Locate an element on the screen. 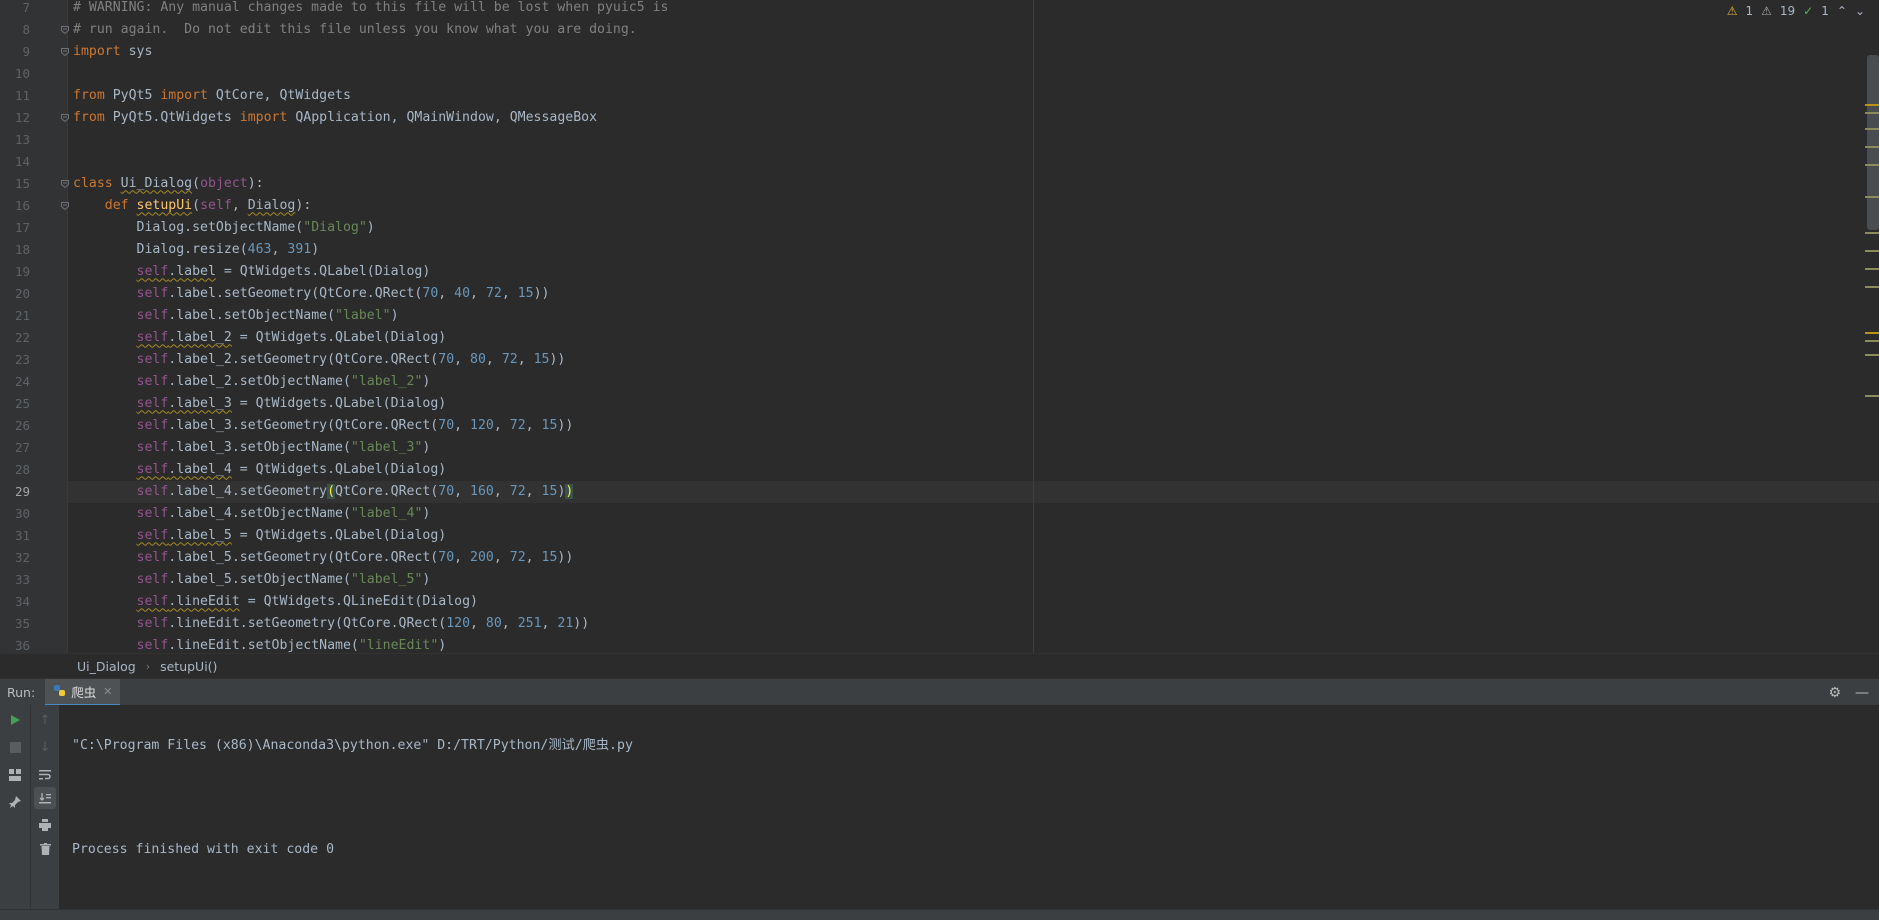 Image resolution: width=1879 pixels, height=920 pixels. breadcrumb-method: setupUi() is located at coordinates (188, 666).